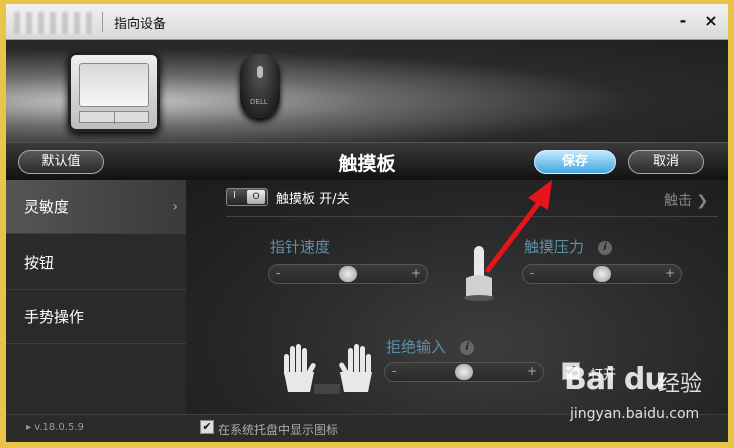 This screenshot has width=734, height=448. I want to click on sidebar-item-sensitivity: 灵敏度 ›, so click(96, 207).